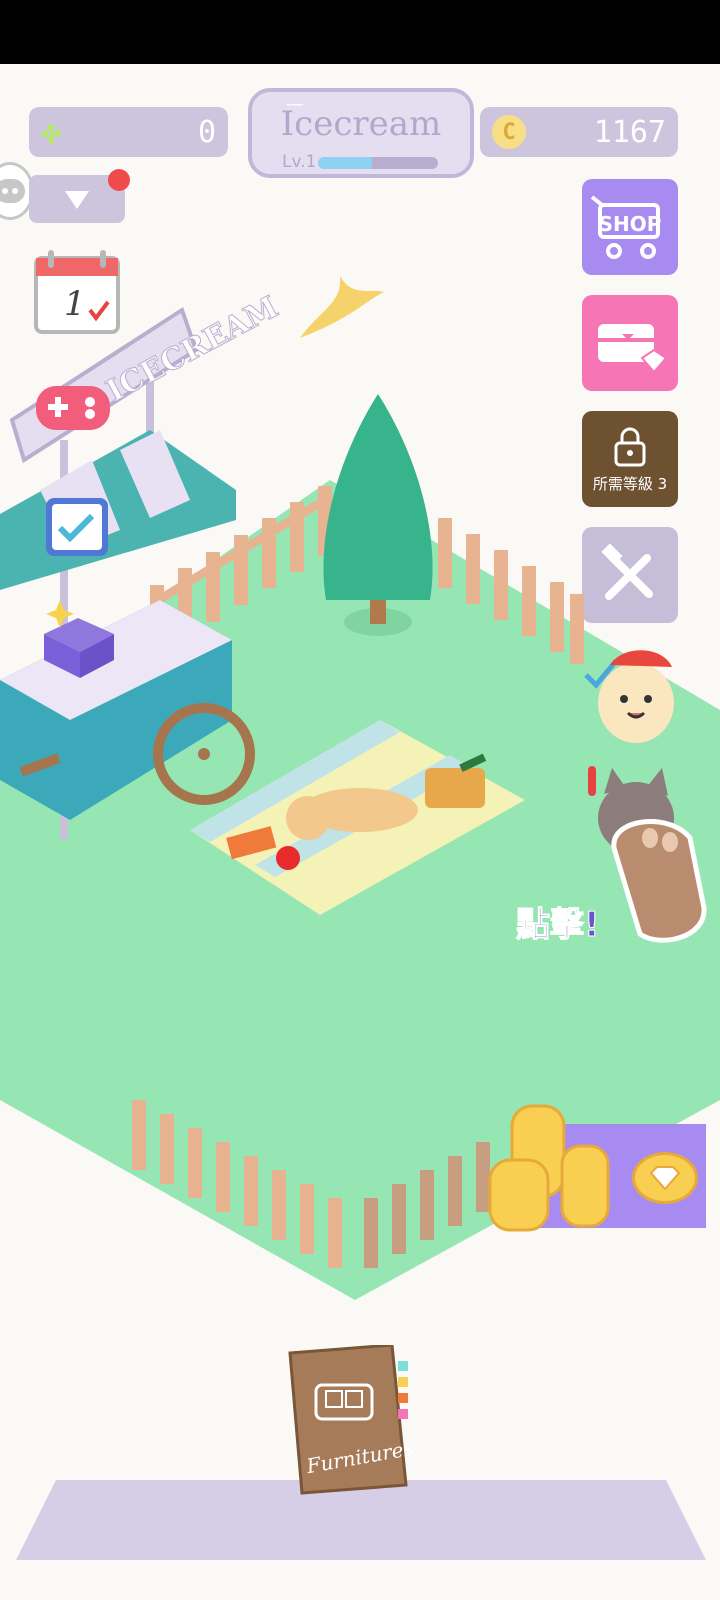  I want to click on gift-box-button, so click(79, 637).